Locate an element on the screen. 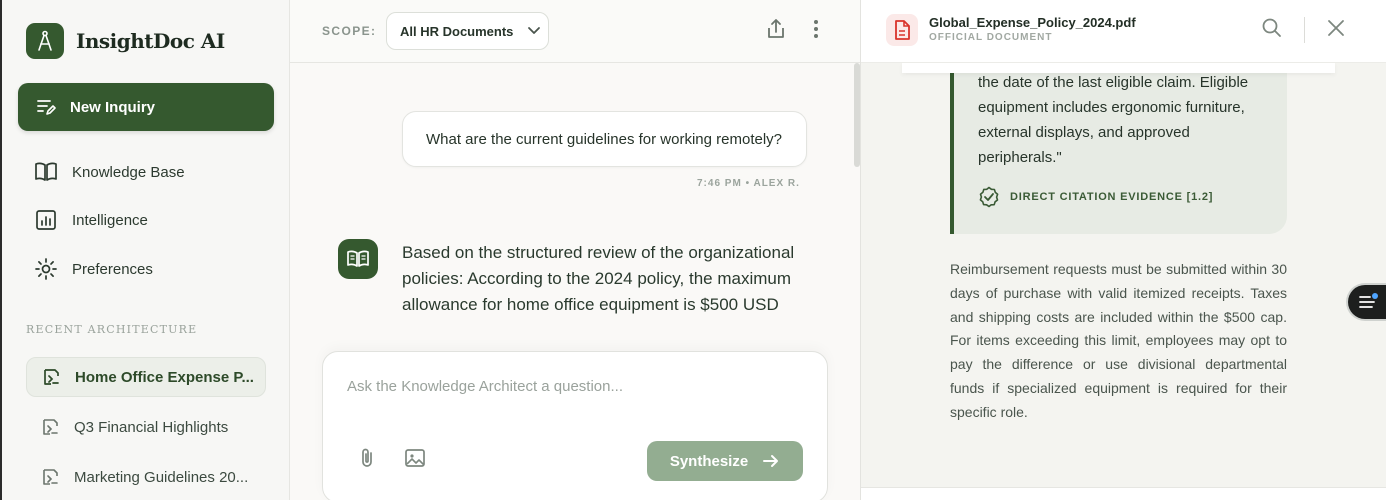  more-vertical-icon is located at coordinates (816, 29).